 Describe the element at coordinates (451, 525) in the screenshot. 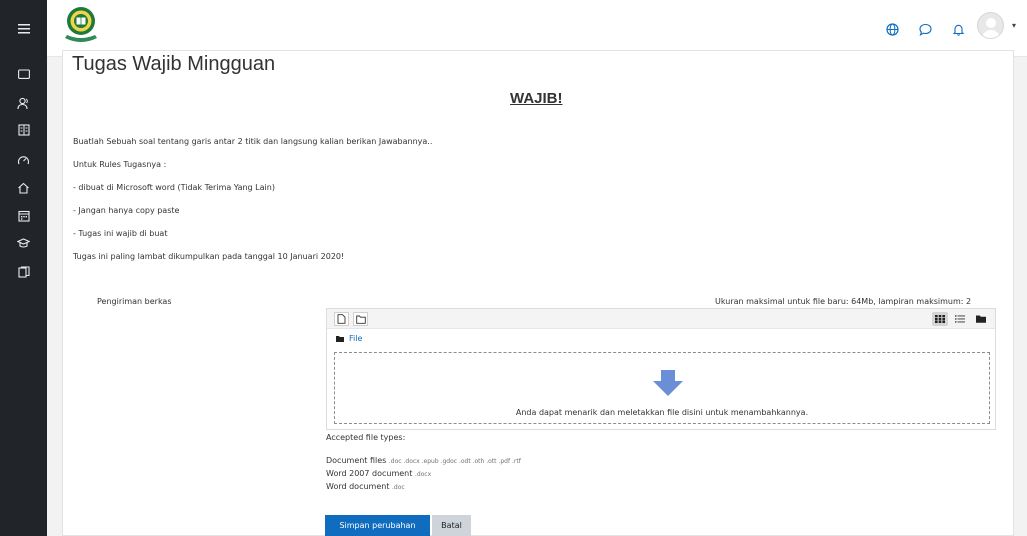

I see `cancel-button: Batal` at that location.